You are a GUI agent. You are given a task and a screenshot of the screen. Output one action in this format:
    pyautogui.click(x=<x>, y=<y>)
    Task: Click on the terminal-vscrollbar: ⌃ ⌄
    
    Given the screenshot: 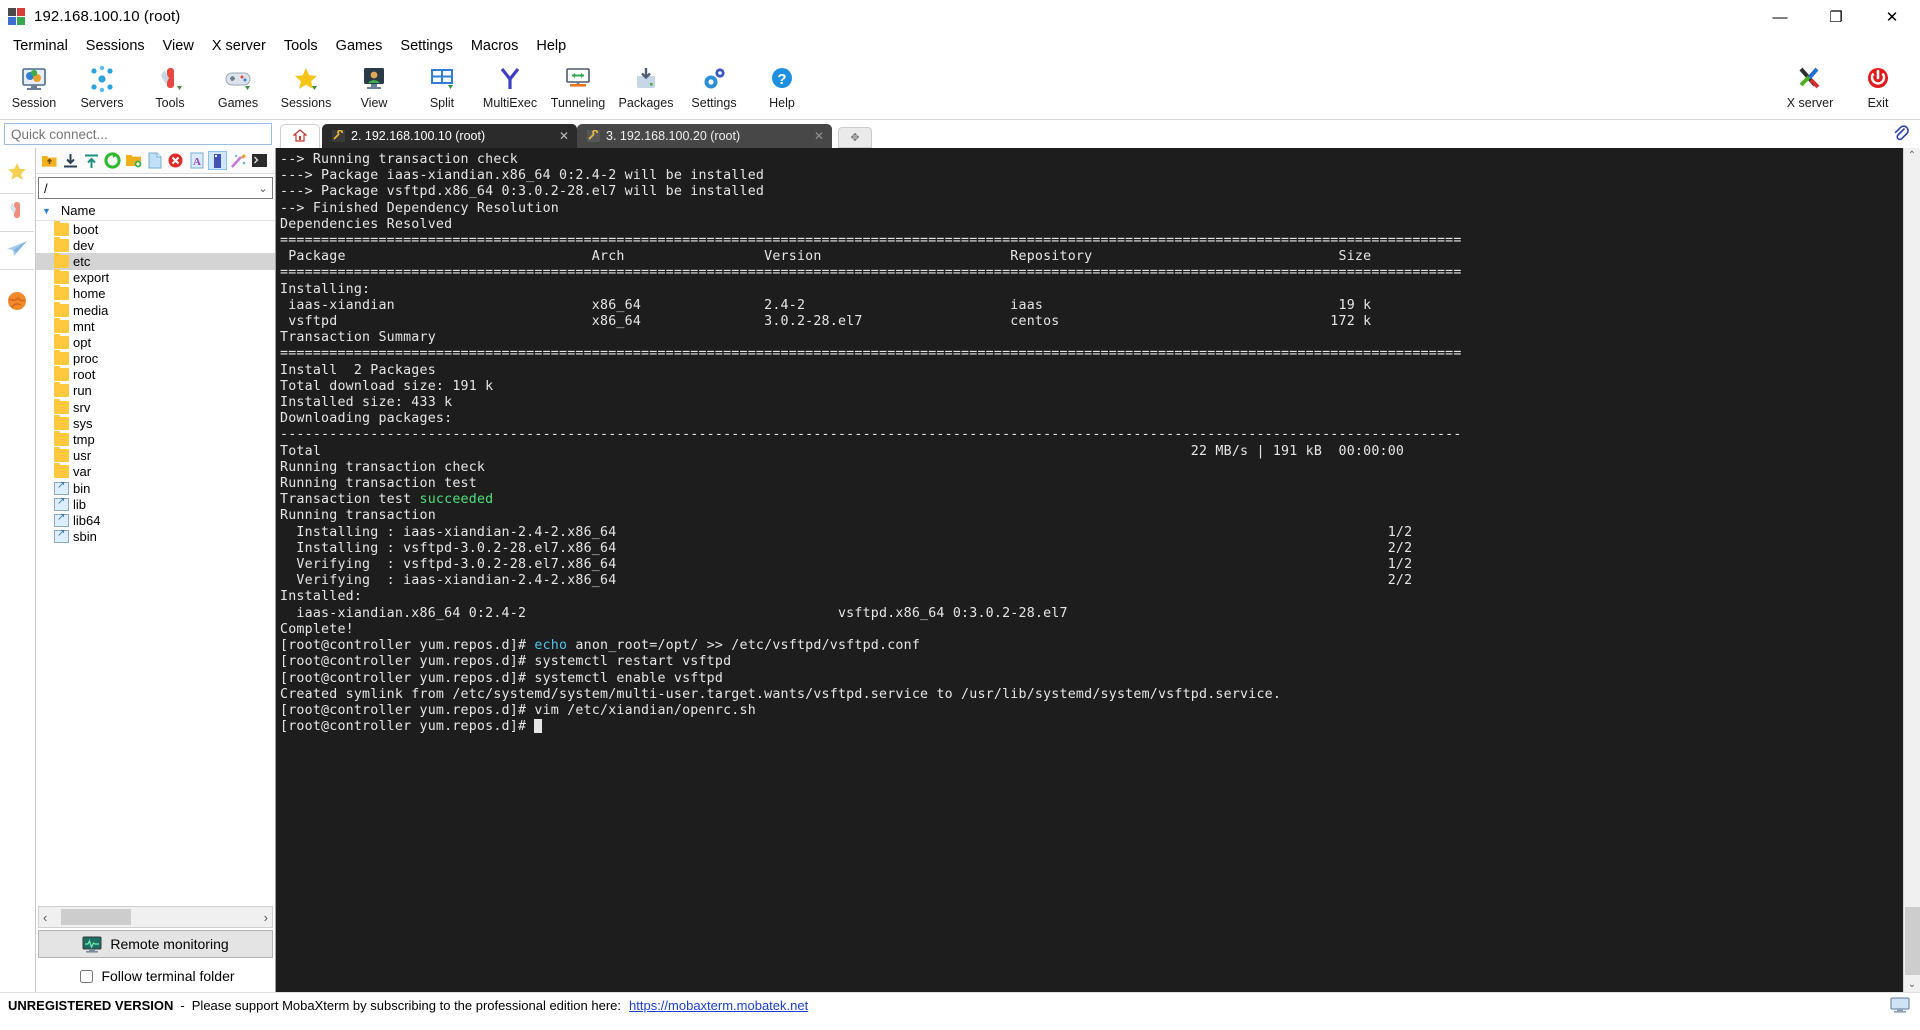 What is the action you would take?
    pyautogui.click(x=1911, y=570)
    